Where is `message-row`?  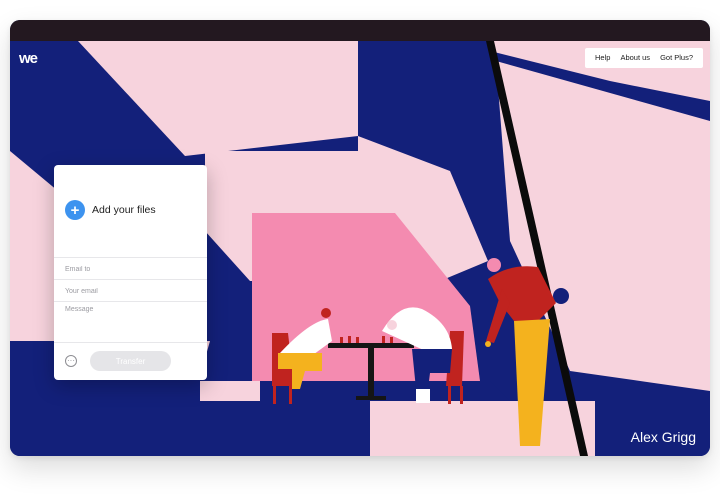
message-row is located at coordinates (130, 322).